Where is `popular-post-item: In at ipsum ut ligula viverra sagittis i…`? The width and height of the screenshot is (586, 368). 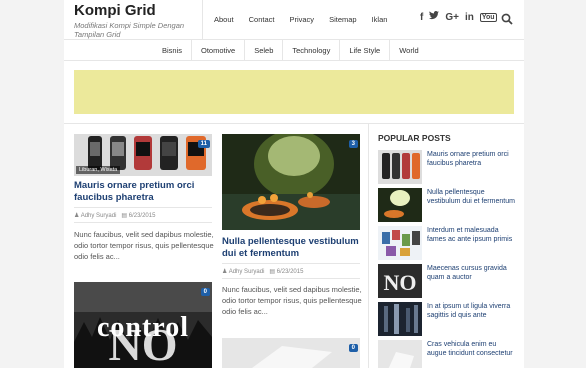 popular-post-item: In at ipsum ut ligula viverra sagittis i… is located at coordinates (448, 320).